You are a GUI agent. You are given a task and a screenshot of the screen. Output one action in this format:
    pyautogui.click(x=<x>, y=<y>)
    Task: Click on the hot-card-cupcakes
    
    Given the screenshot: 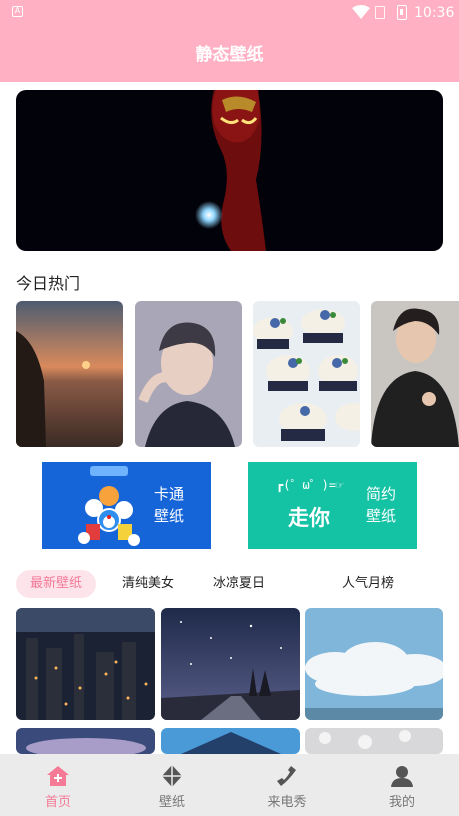 What is the action you would take?
    pyautogui.click(x=306, y=374)
    